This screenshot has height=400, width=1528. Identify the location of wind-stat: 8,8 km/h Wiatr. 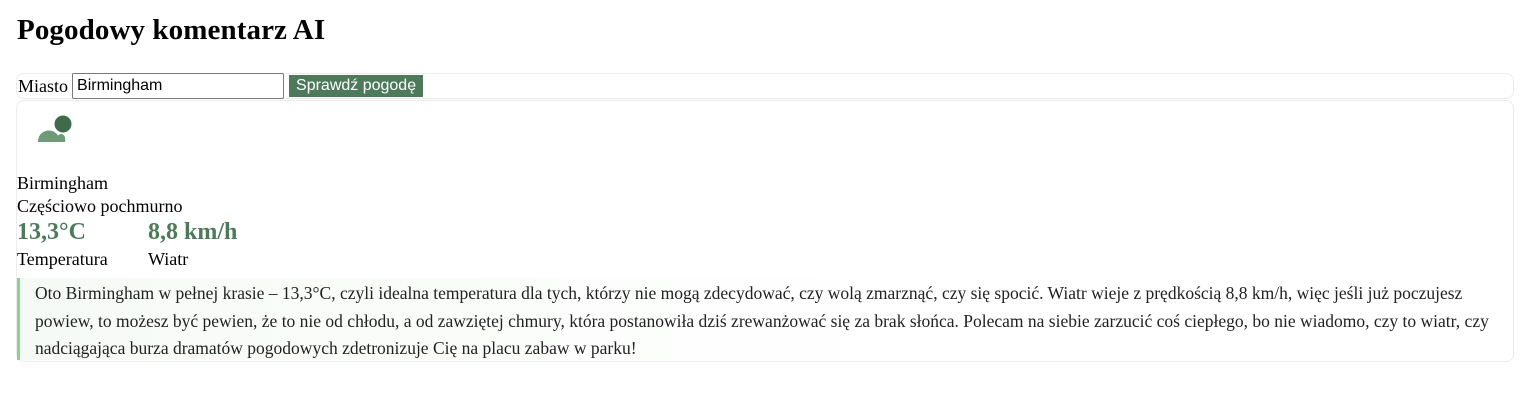
(192, 244).